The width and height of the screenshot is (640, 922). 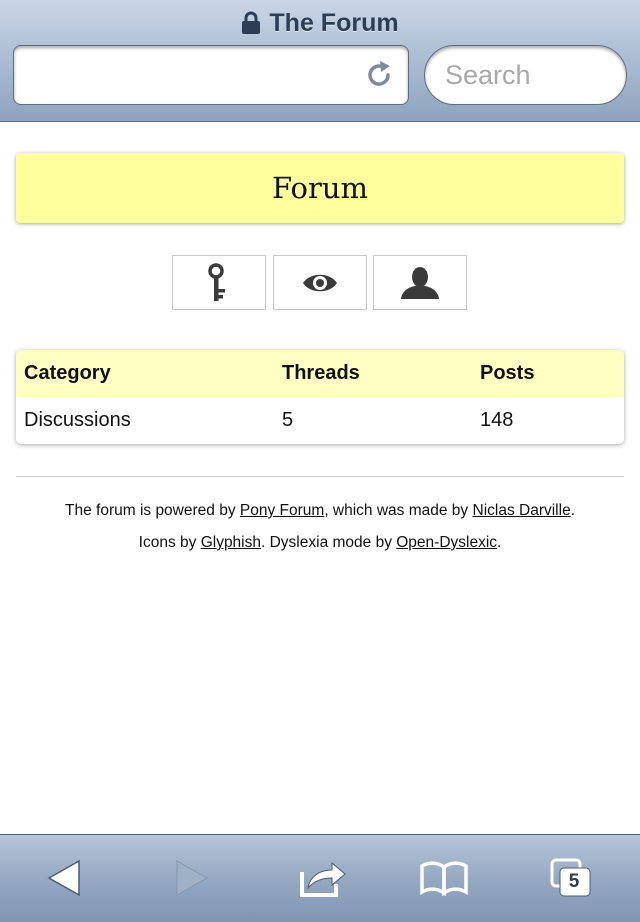 I want to click on forward-button, so click(x=192, y=878).